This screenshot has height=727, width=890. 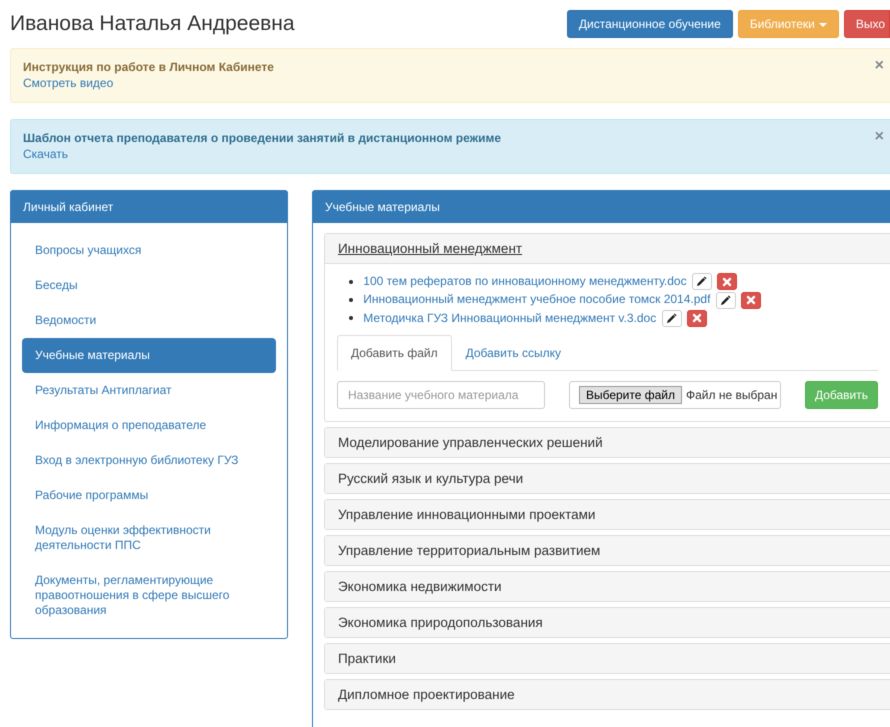 I want to click on panel-heading: Личный кабинет, so click(x=149, y=207).